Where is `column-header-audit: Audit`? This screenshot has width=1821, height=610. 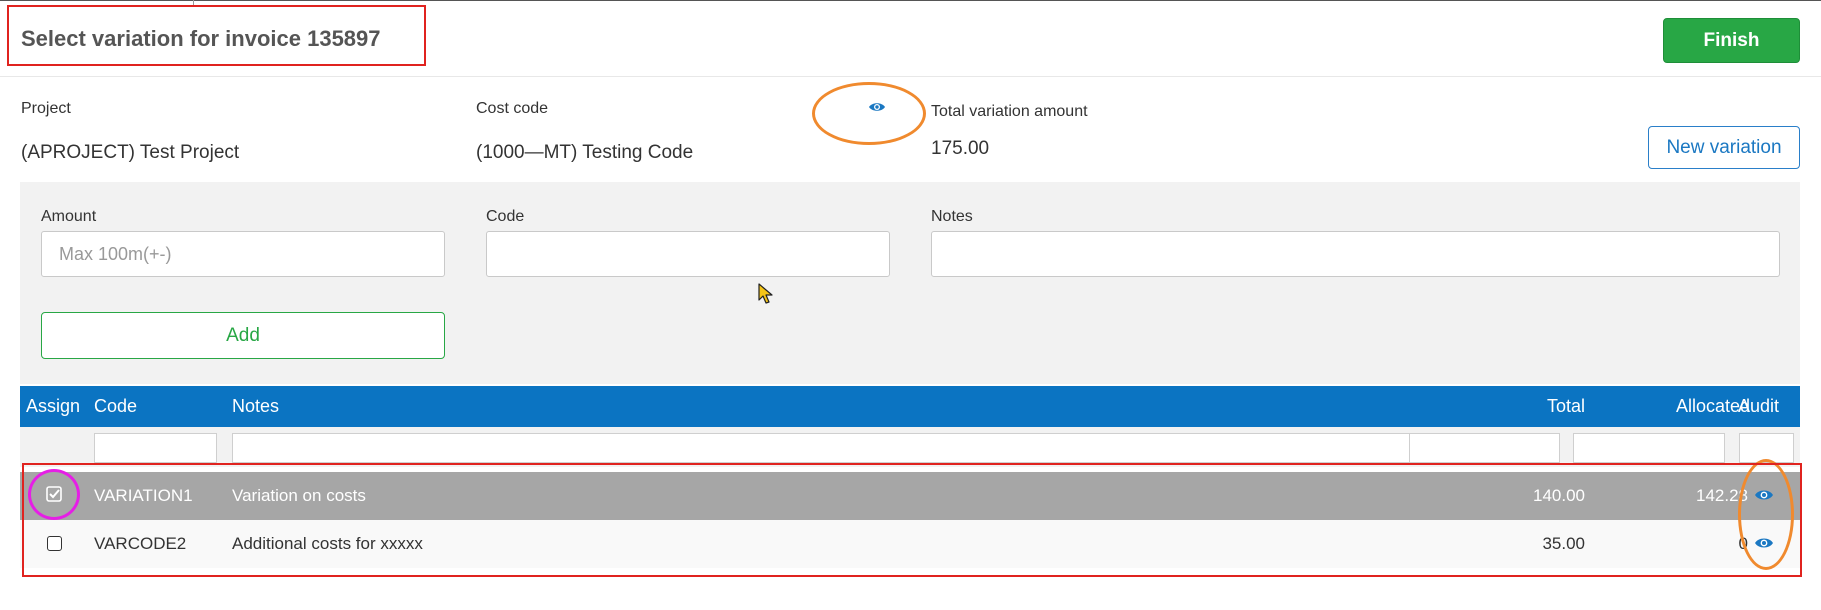
column-header-audit: Audit is located at coordinates (1758, 406).